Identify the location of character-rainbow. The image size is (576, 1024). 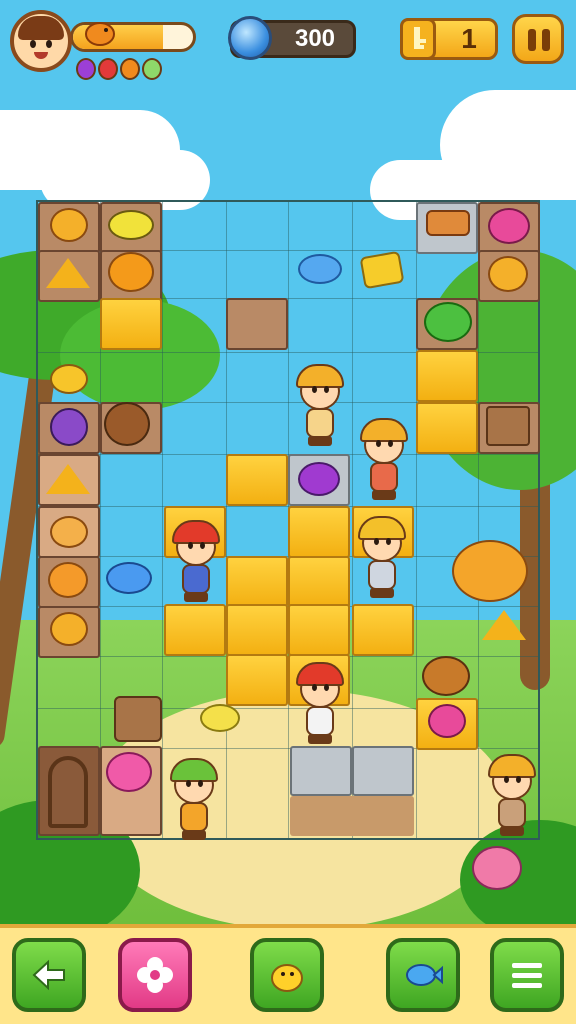
(384, 460).